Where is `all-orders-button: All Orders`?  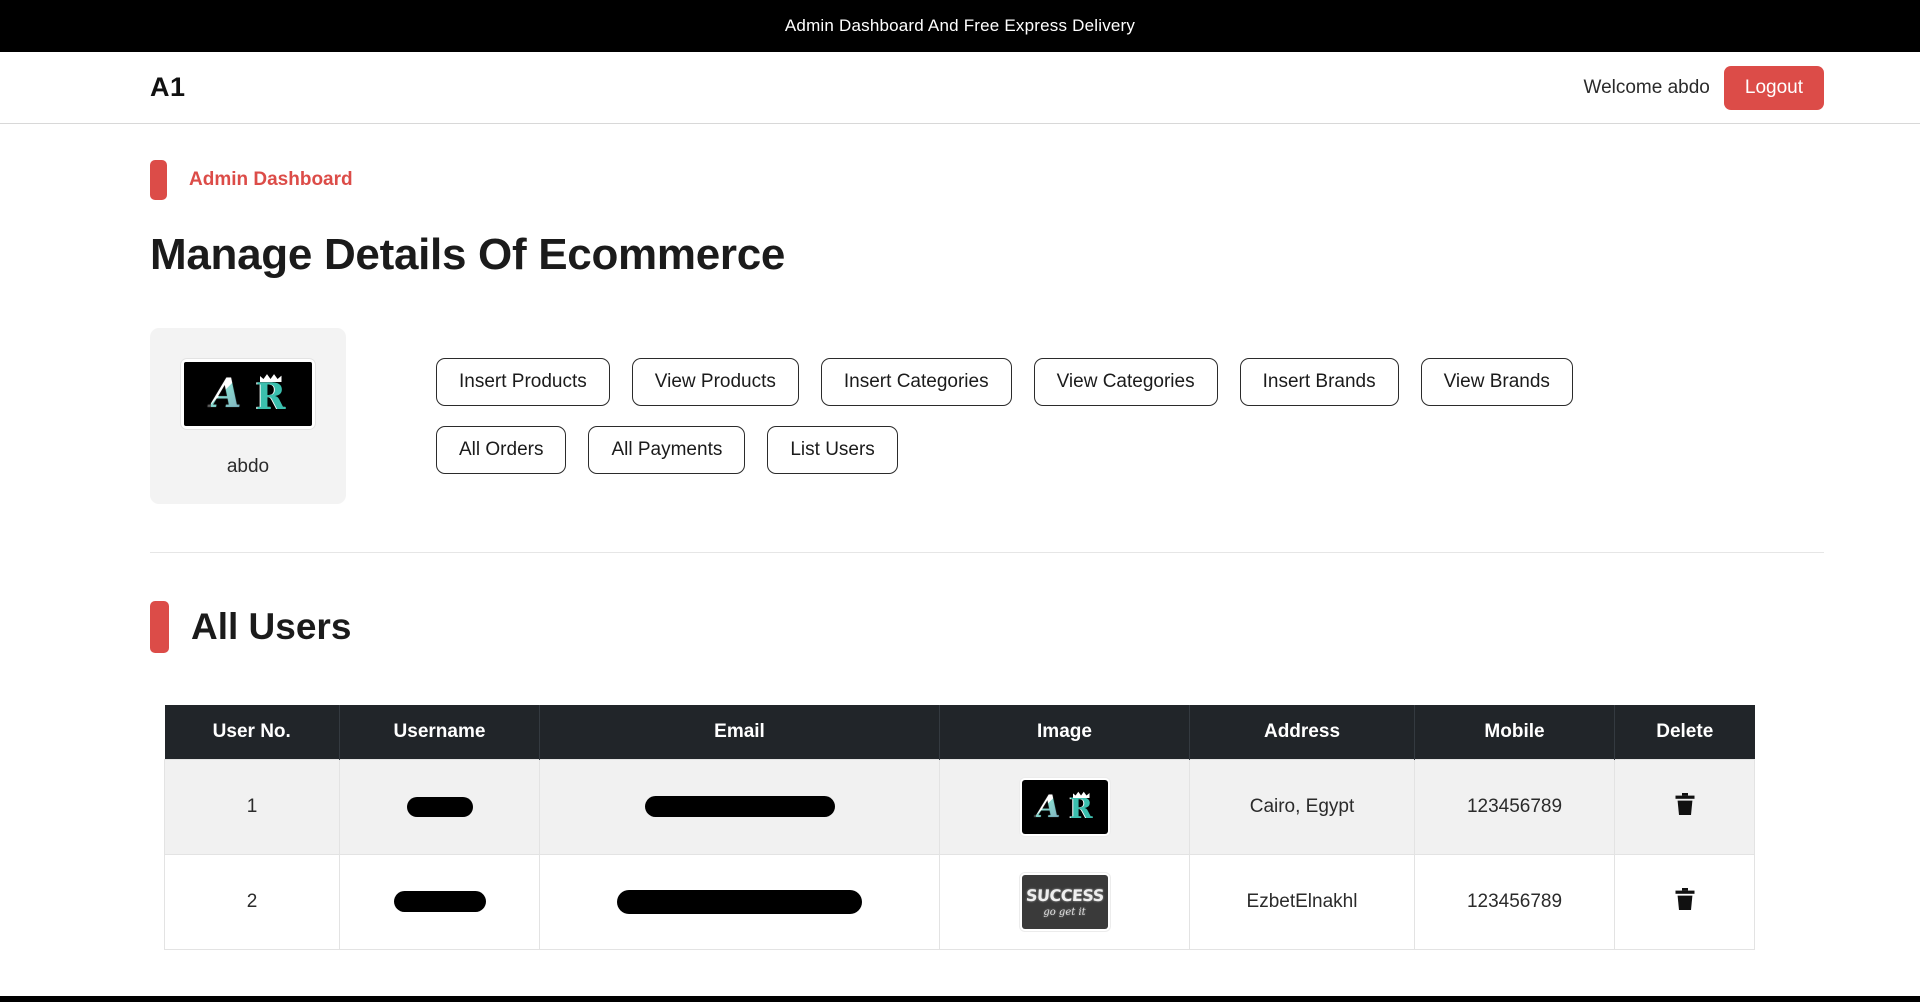
all-orders-button: All Orders is located at coordinates (501, 450).